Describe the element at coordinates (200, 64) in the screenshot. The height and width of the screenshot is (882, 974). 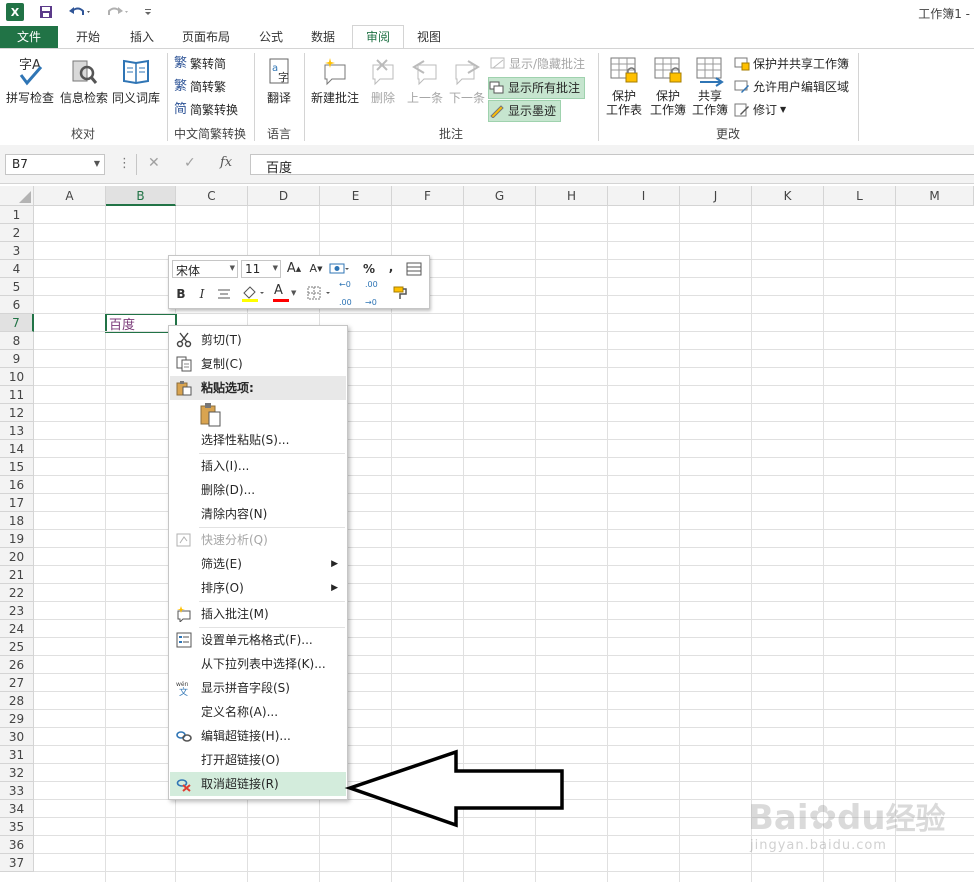
I see `trad-to-simp-button: 繁 繁转简` at that location.